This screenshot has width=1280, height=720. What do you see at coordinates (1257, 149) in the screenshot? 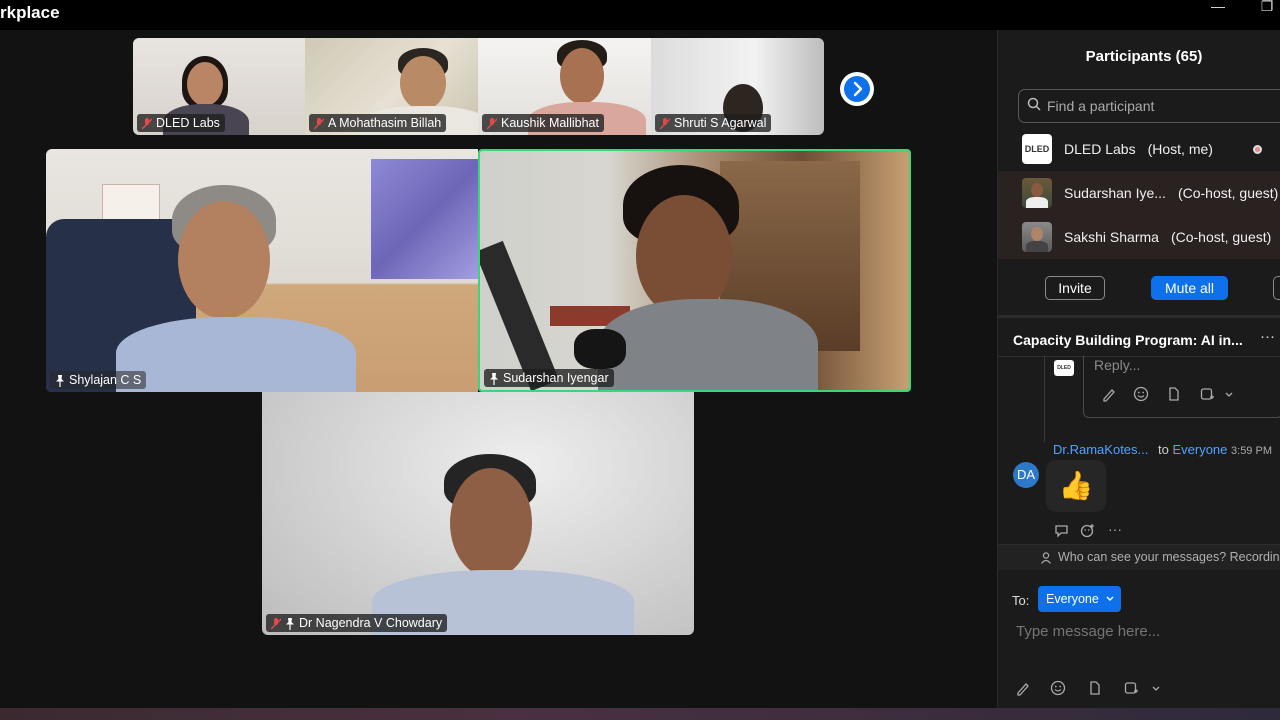
I see `recording-icon` at bounding box center [1257, 149].